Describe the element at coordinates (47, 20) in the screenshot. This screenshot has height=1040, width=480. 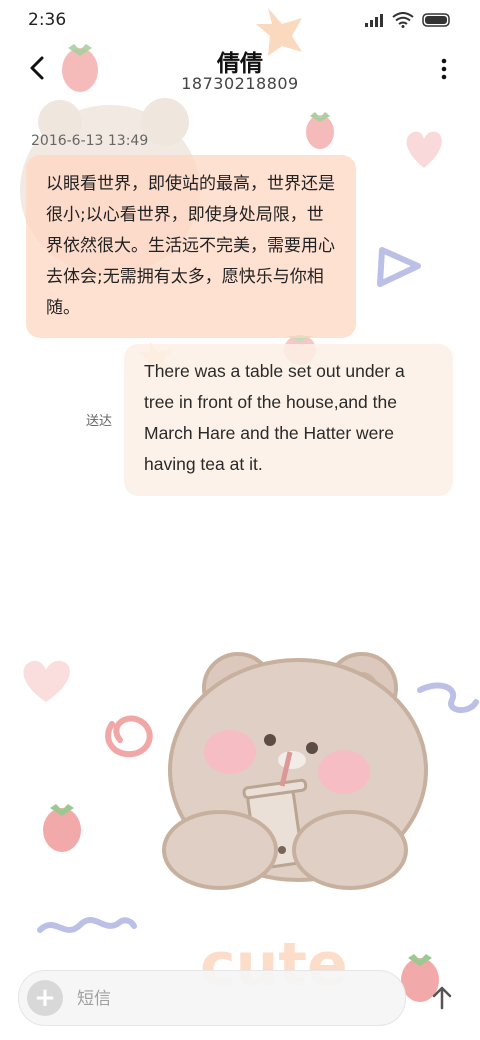
I see `status-time: 2:36` at that location.